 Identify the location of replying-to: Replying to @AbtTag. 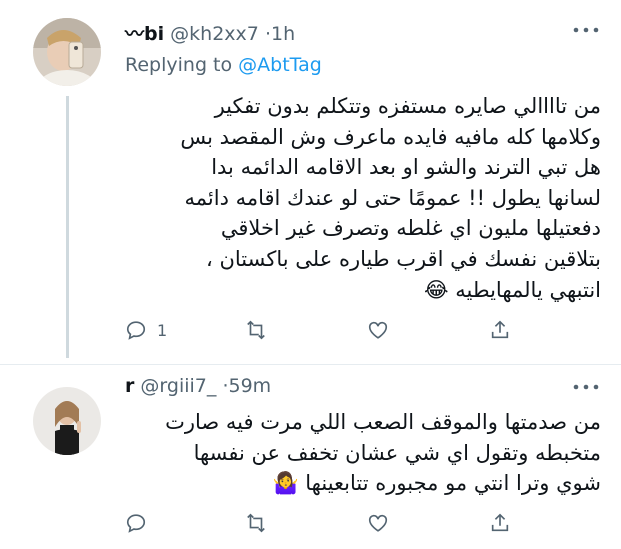
(223, 65).